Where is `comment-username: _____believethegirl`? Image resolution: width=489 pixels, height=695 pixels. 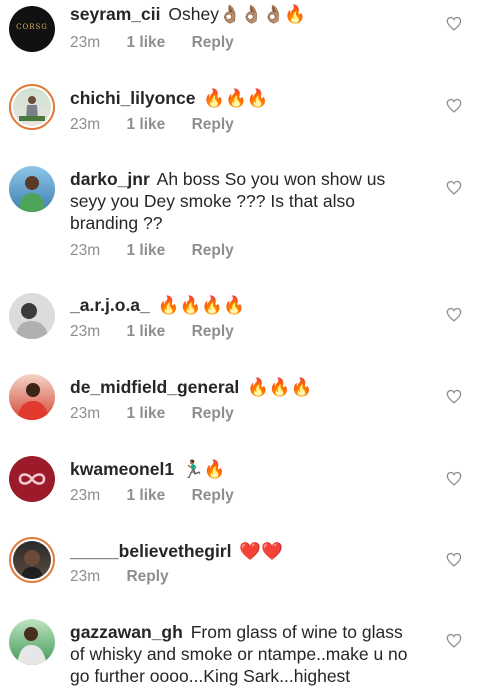 comment-username: _____believethegirl is located at coordinates (150, 551).